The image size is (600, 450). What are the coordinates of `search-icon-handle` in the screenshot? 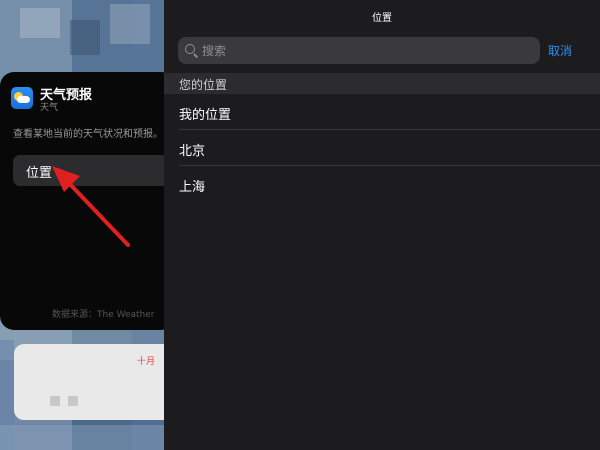 It's located at (196, 55).